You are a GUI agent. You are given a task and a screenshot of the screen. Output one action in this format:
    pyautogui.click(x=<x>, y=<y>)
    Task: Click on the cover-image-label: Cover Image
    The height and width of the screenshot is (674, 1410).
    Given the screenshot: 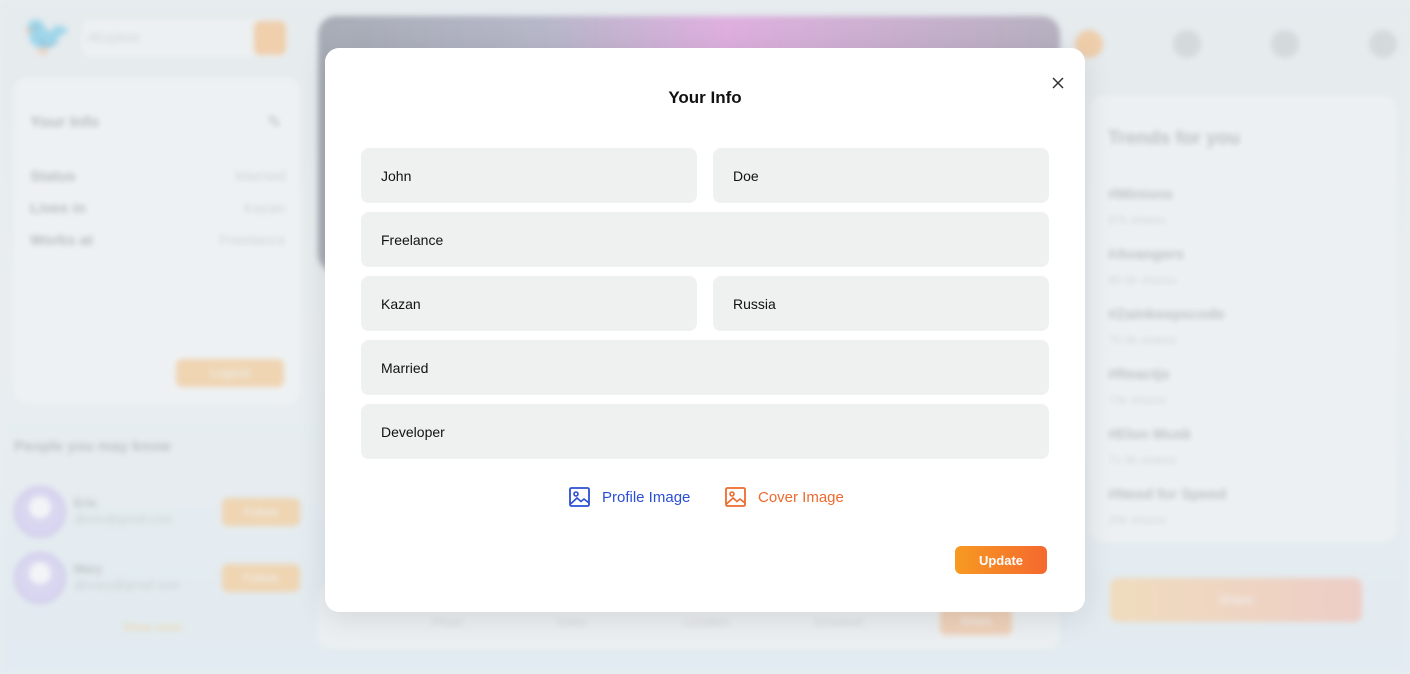 What is the action you would take?
    pyautogui.click(x=801, y=497)
    